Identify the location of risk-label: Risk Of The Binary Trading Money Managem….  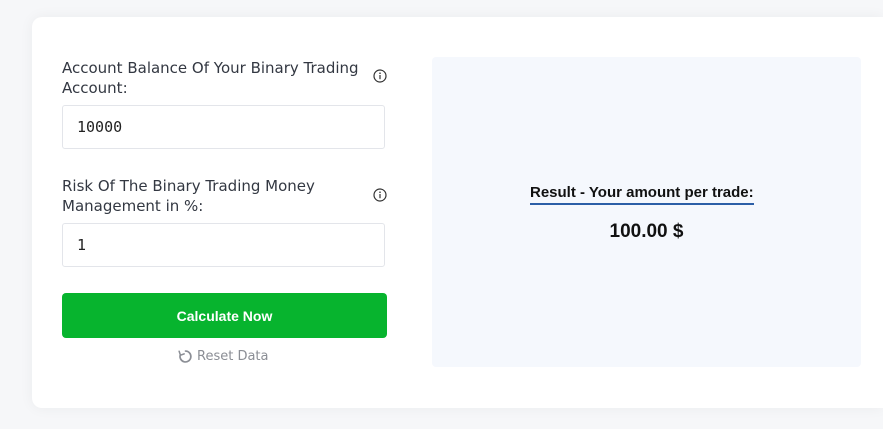
(188, 196).